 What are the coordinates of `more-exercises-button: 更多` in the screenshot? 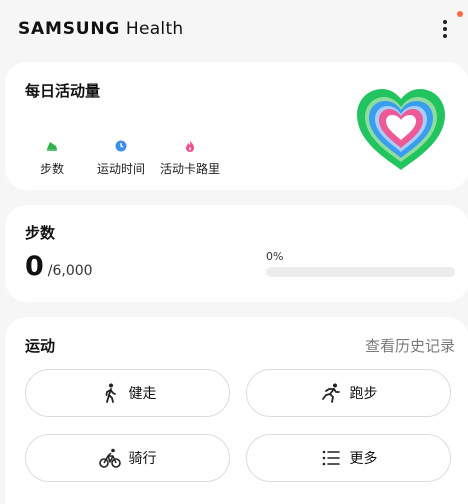 It's located at (348, 458).